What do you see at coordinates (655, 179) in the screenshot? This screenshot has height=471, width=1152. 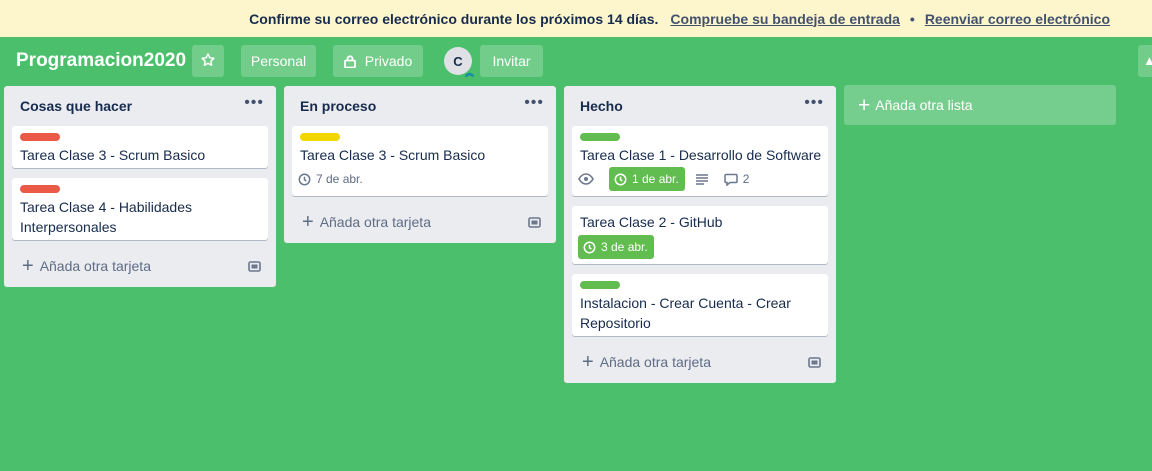 I see `due-date-text: 1 de abr.` at bounding box center [655, 179].